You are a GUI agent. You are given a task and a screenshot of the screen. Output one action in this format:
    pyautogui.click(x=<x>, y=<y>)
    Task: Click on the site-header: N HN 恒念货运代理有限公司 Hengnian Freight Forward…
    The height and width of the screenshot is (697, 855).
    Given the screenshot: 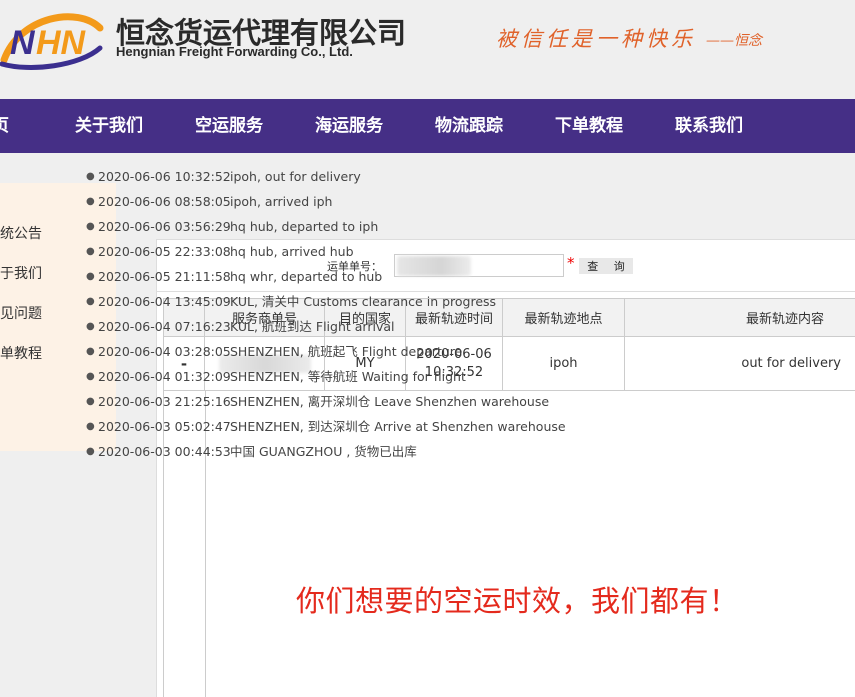 What is the action you would take?
    pyautogui.click(x=427, y=49)
    